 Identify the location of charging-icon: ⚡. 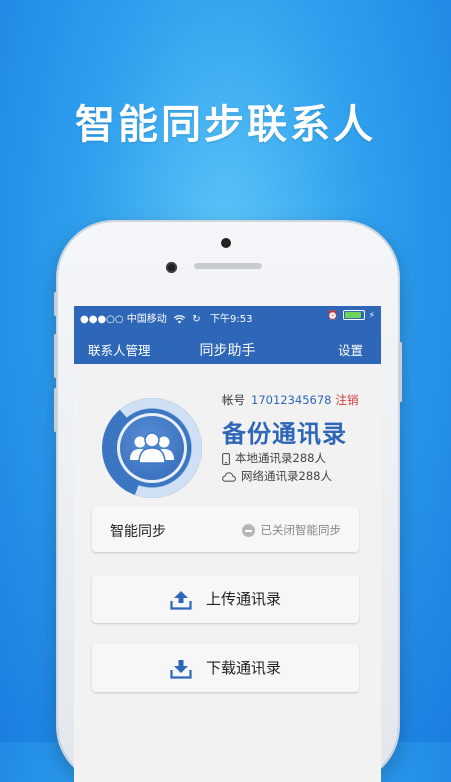
(371, 316).